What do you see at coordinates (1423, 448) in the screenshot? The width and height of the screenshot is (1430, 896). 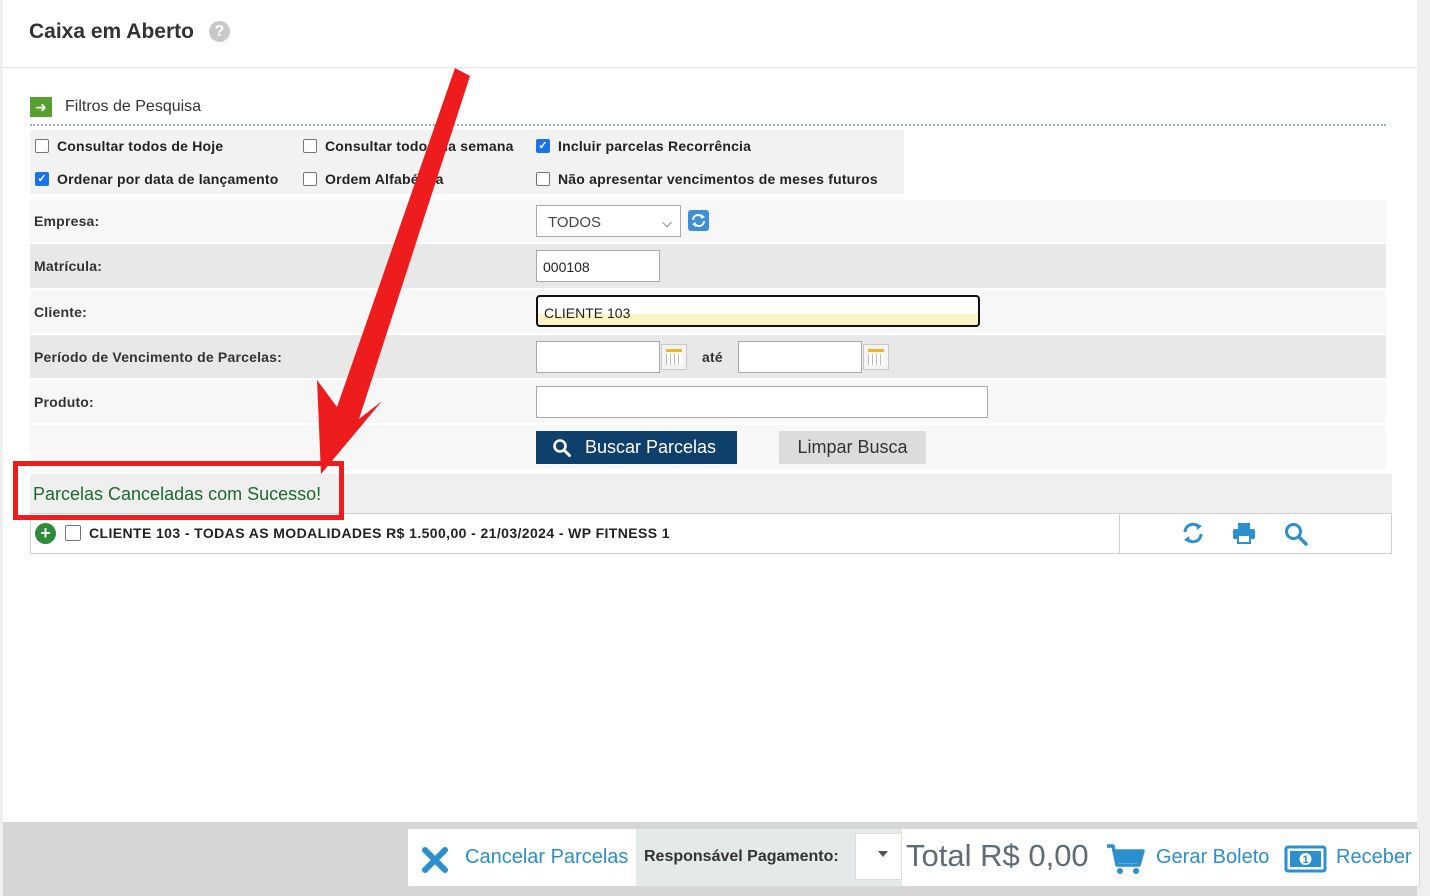 I see `window-scrollbar-gutter` at bounding box center [1423, 448].